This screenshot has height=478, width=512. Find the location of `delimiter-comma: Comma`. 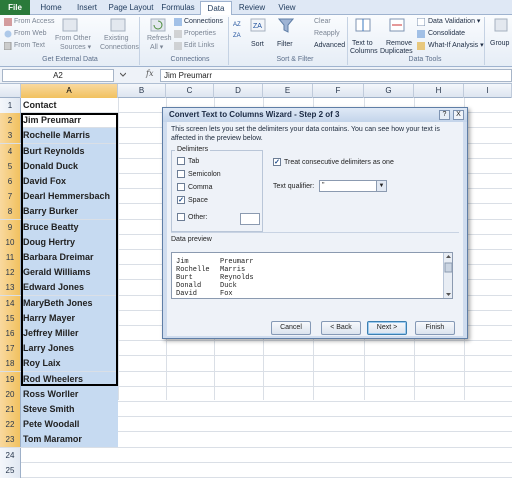

delimiter-comma: Comma is located at coordinates (195, 188).